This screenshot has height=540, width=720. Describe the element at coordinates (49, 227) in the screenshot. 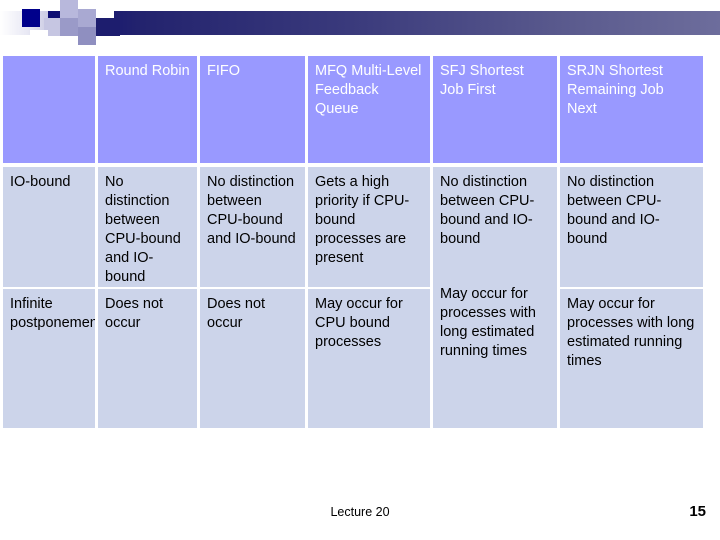

I see `table-row-label-io-bound: IO-bound` at that location.